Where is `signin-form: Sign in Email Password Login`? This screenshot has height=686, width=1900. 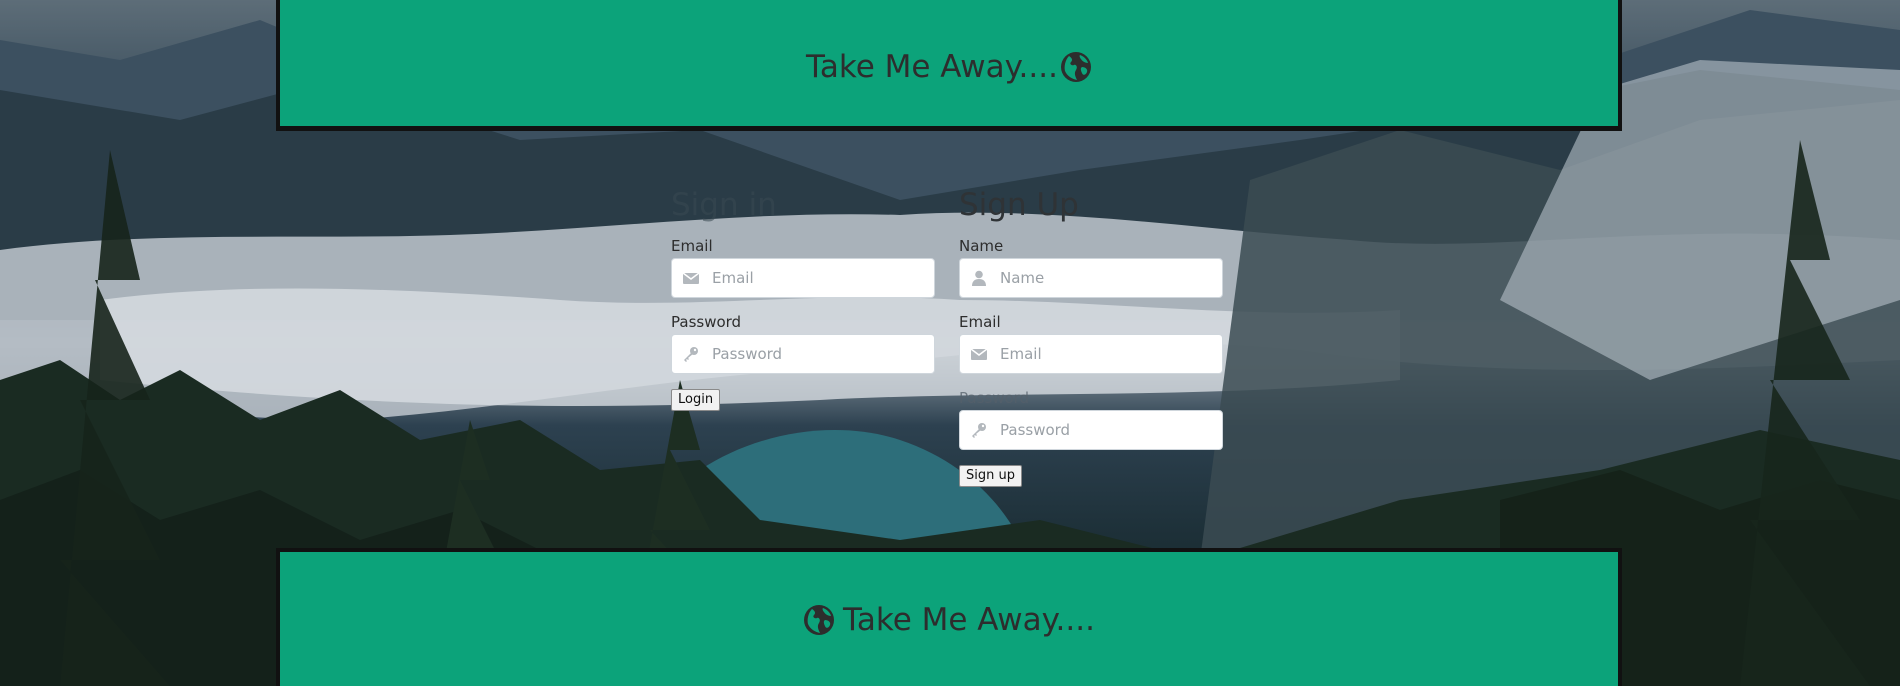 signin-form: Sign in Email Password Login is located at coordinates (803, 298).